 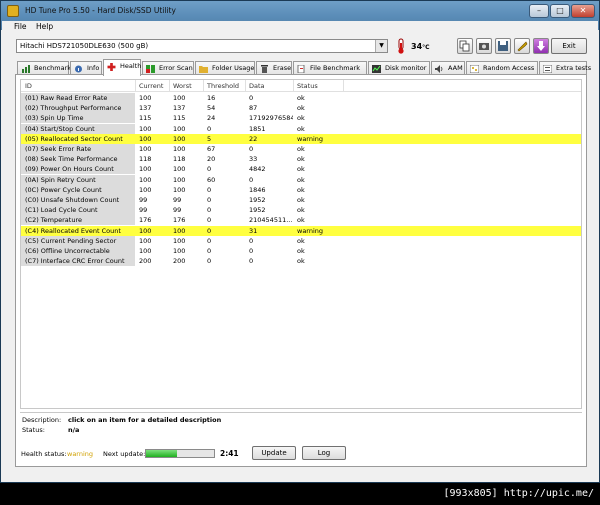 I want to click on chevron-down-icon: ▼, so click(x=381, y=46).